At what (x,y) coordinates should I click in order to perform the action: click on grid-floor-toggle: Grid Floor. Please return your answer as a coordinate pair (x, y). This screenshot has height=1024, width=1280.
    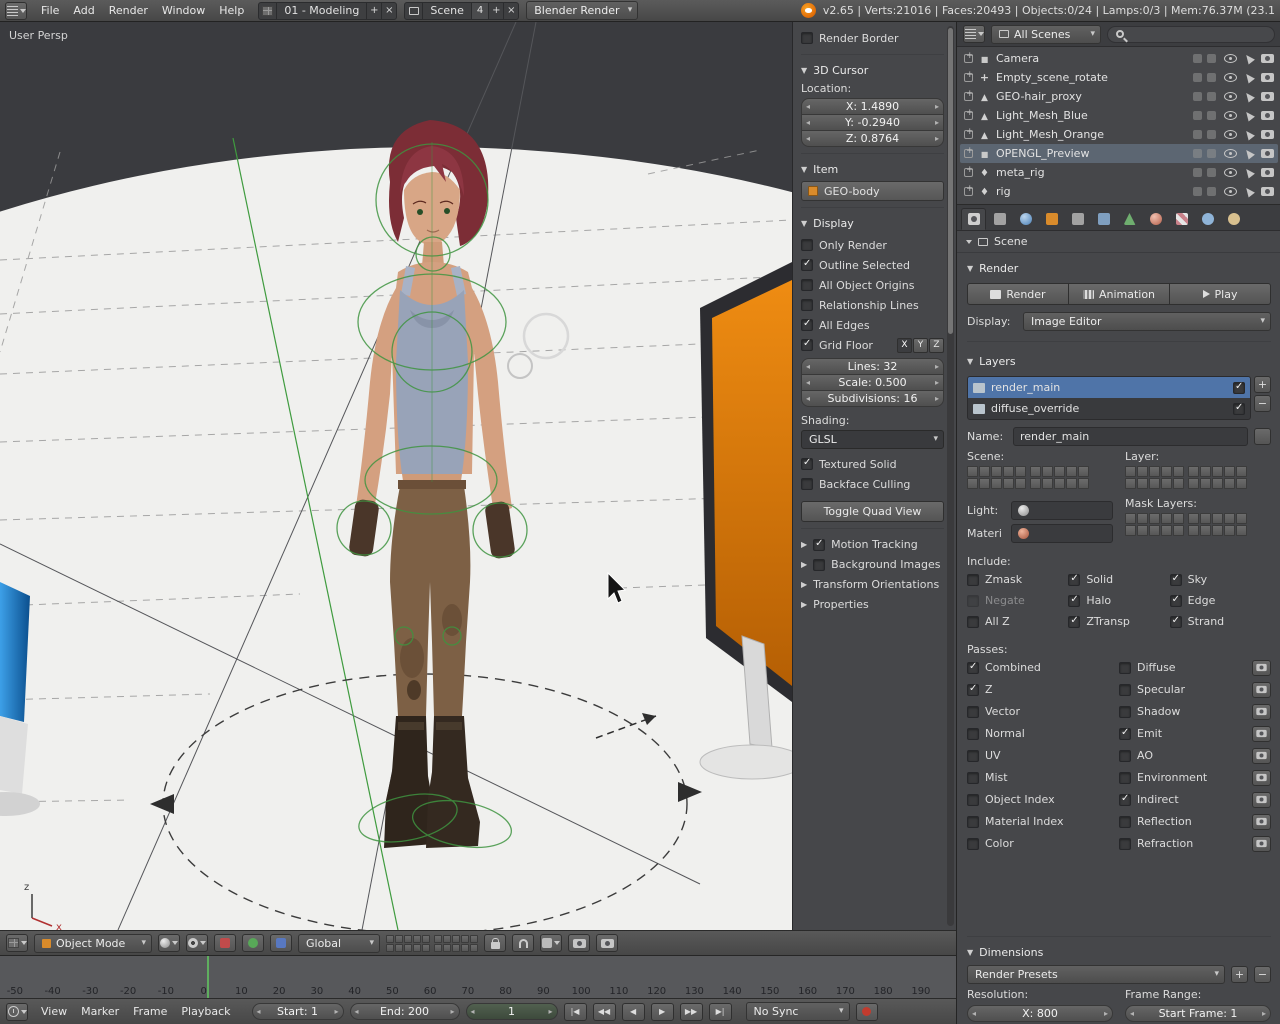
    Looking at the image, I should click on (837, 345).